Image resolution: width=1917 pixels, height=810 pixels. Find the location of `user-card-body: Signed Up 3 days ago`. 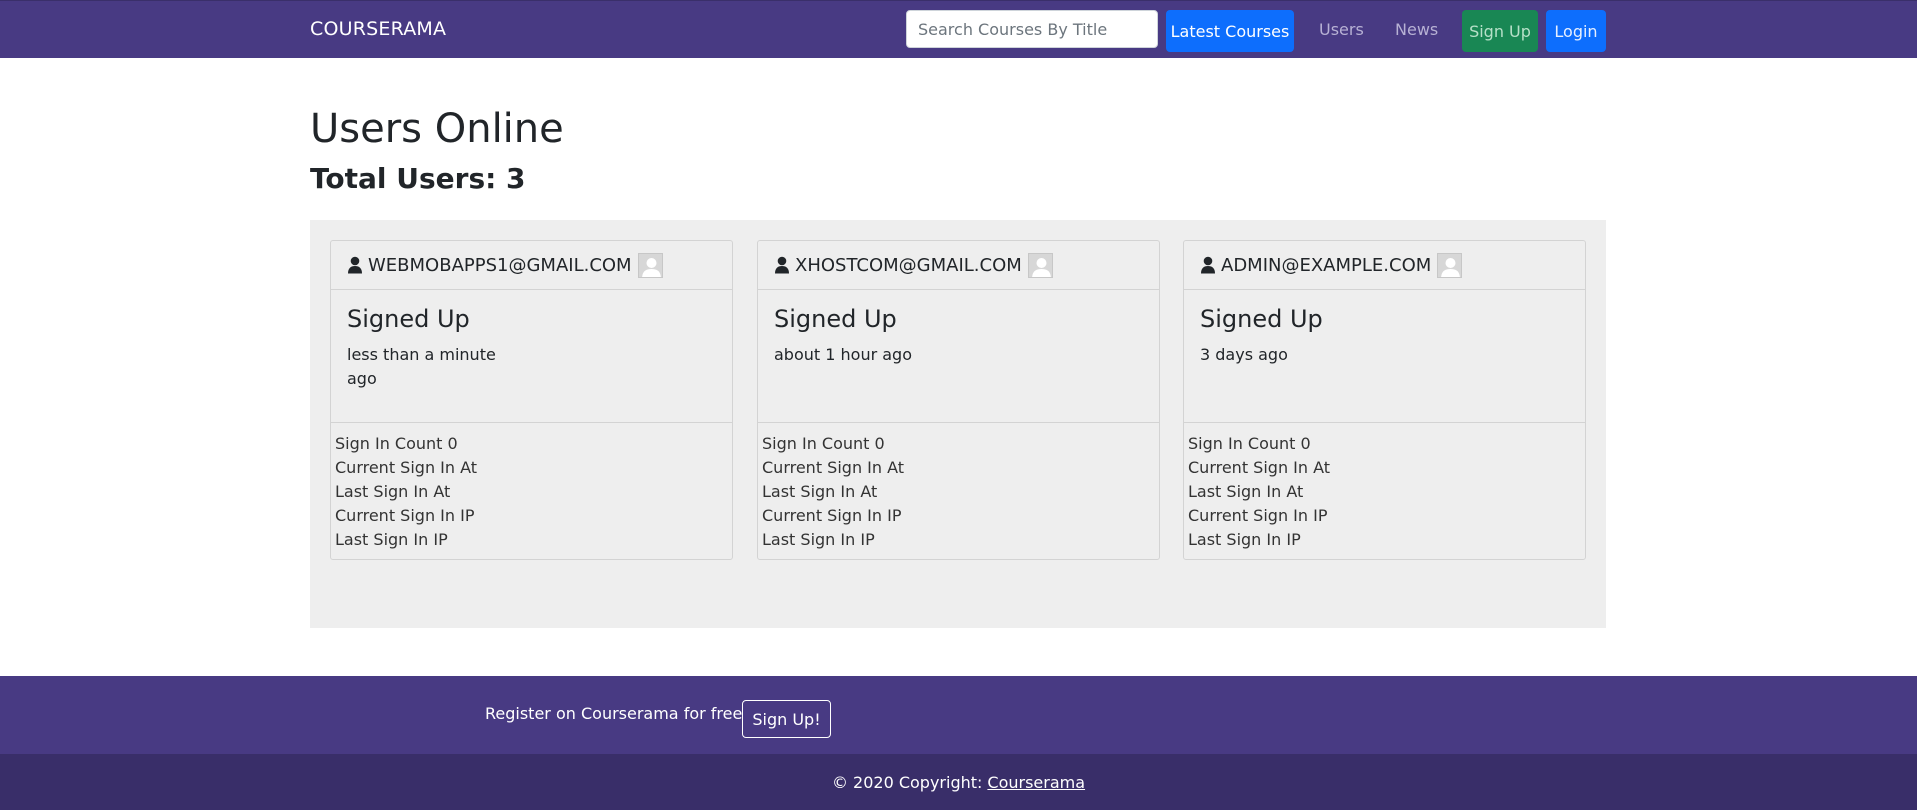

user-card-body: Signed Up 3 days ago is located at coordinates (1384, 356).